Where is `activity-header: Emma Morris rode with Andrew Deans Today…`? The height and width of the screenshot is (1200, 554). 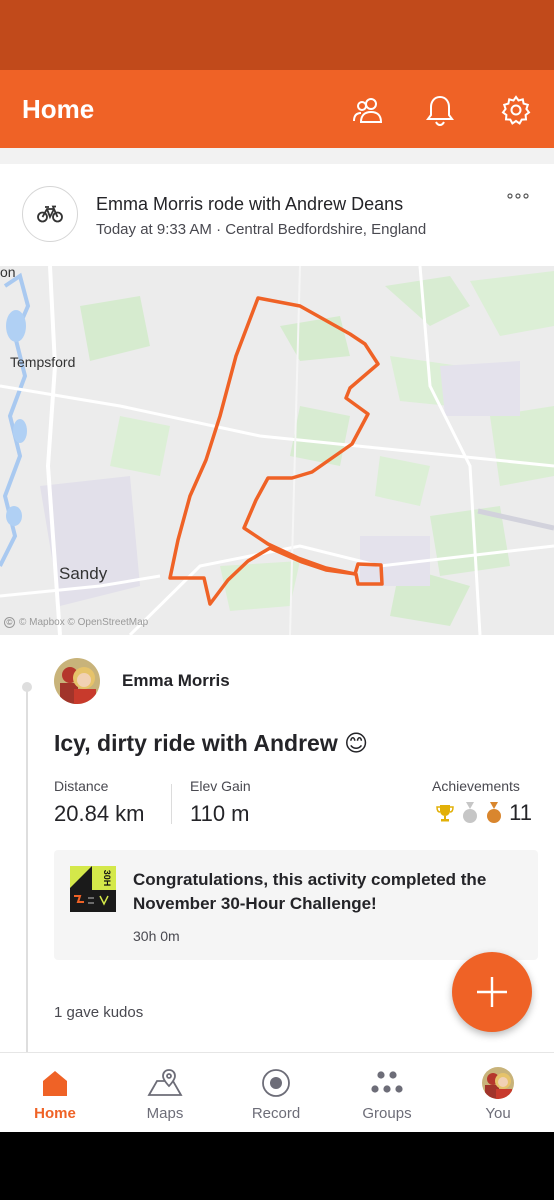
activity-header: Emma Morris rode with Andrew Deans Today… is located at coordinates (277, 215).